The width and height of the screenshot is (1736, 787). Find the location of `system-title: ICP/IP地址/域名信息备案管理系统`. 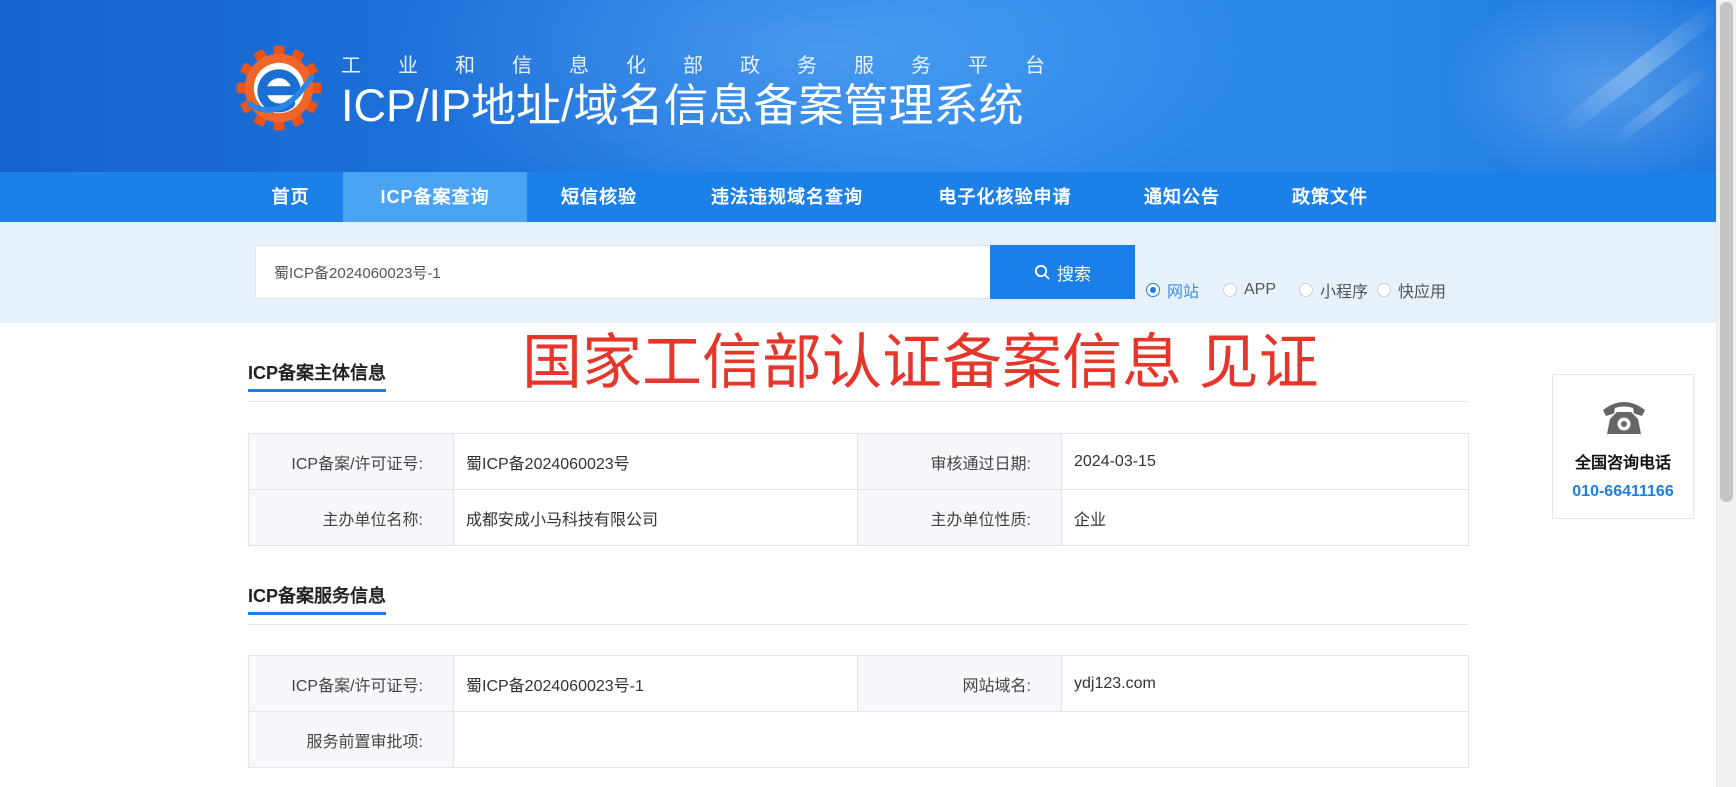

system-title: ICP/IP地址/域名信息备案管理系统 is located at coordinates (682, 105).